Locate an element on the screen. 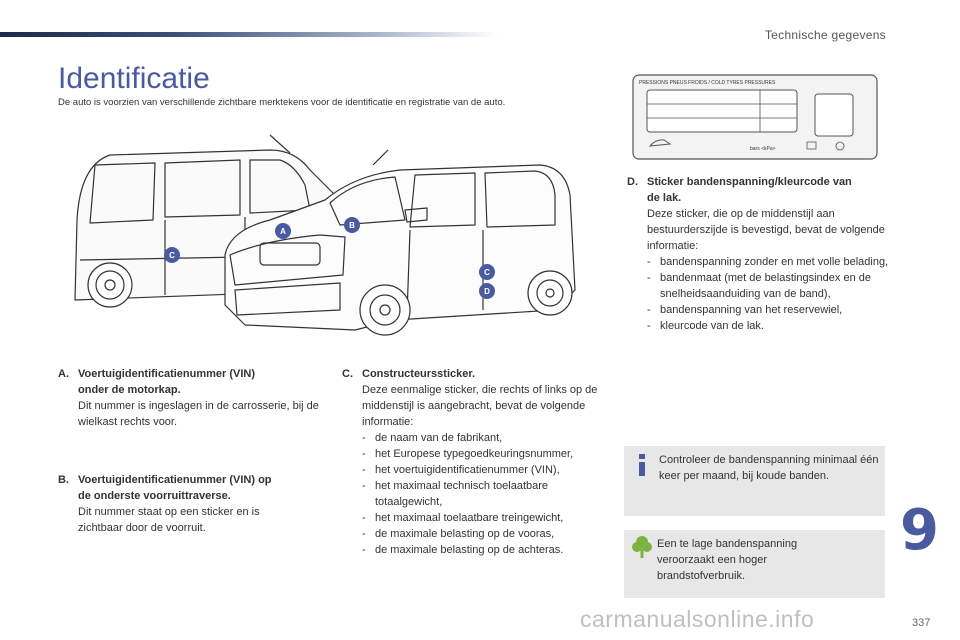 The height and width of the screenshot is (640, 960). item-b-letter: B. is located at coordinates (63, 480).